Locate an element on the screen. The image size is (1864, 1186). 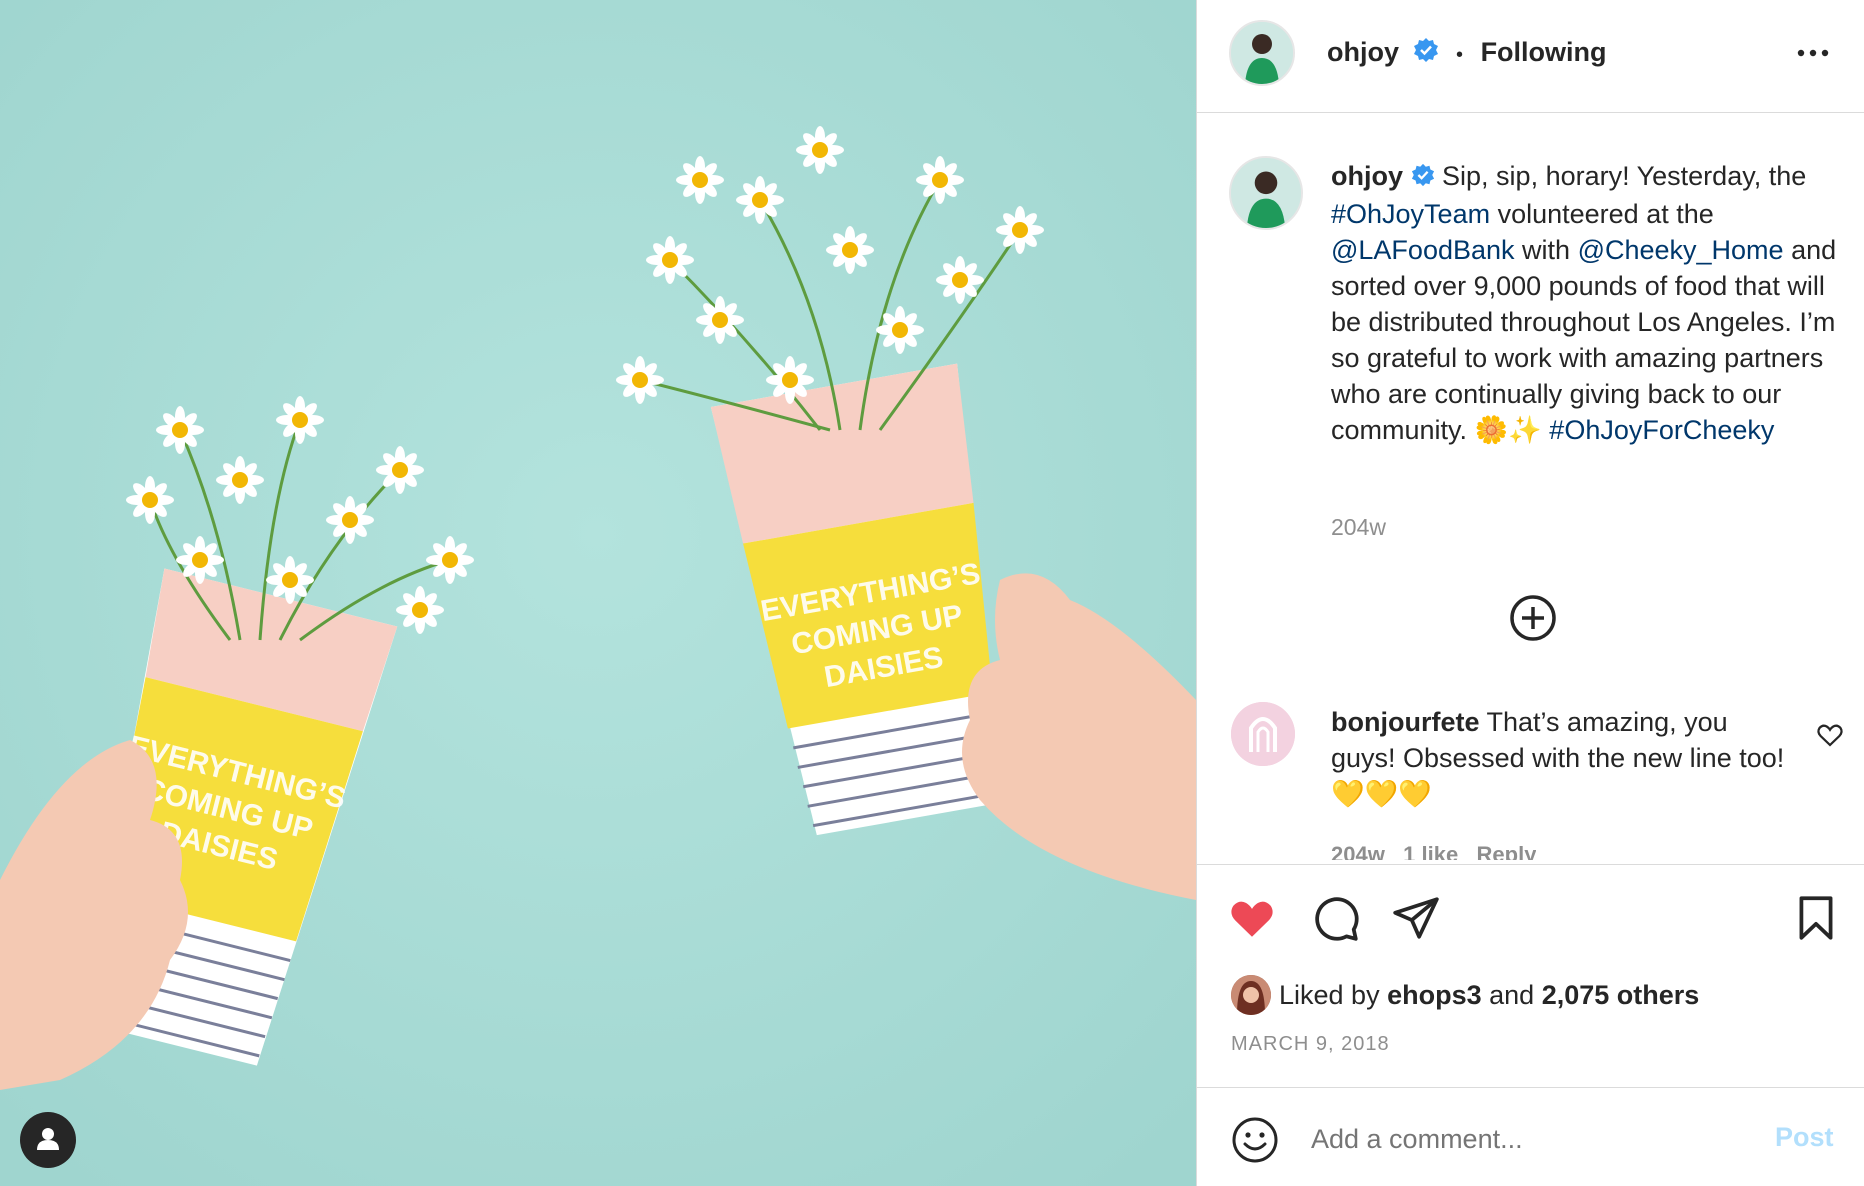
verified-badge-icon is located at coordinates (1426, 54).